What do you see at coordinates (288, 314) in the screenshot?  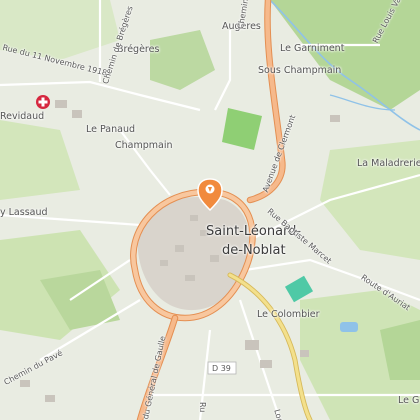 I see `place-label-le-colombier: Le Colombier` at bounding box center [288, 314].